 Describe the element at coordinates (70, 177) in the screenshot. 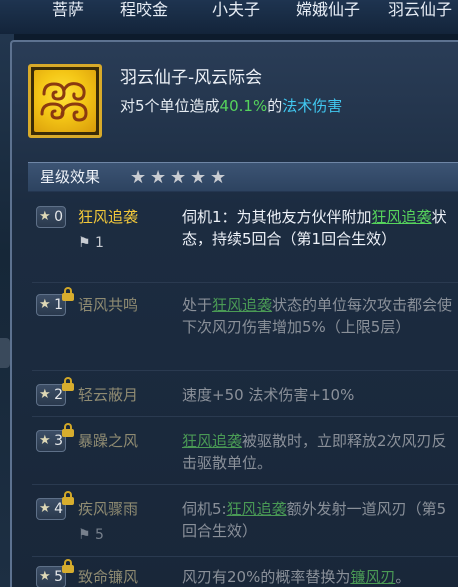

I see `section-title: 星级效果` at that location.